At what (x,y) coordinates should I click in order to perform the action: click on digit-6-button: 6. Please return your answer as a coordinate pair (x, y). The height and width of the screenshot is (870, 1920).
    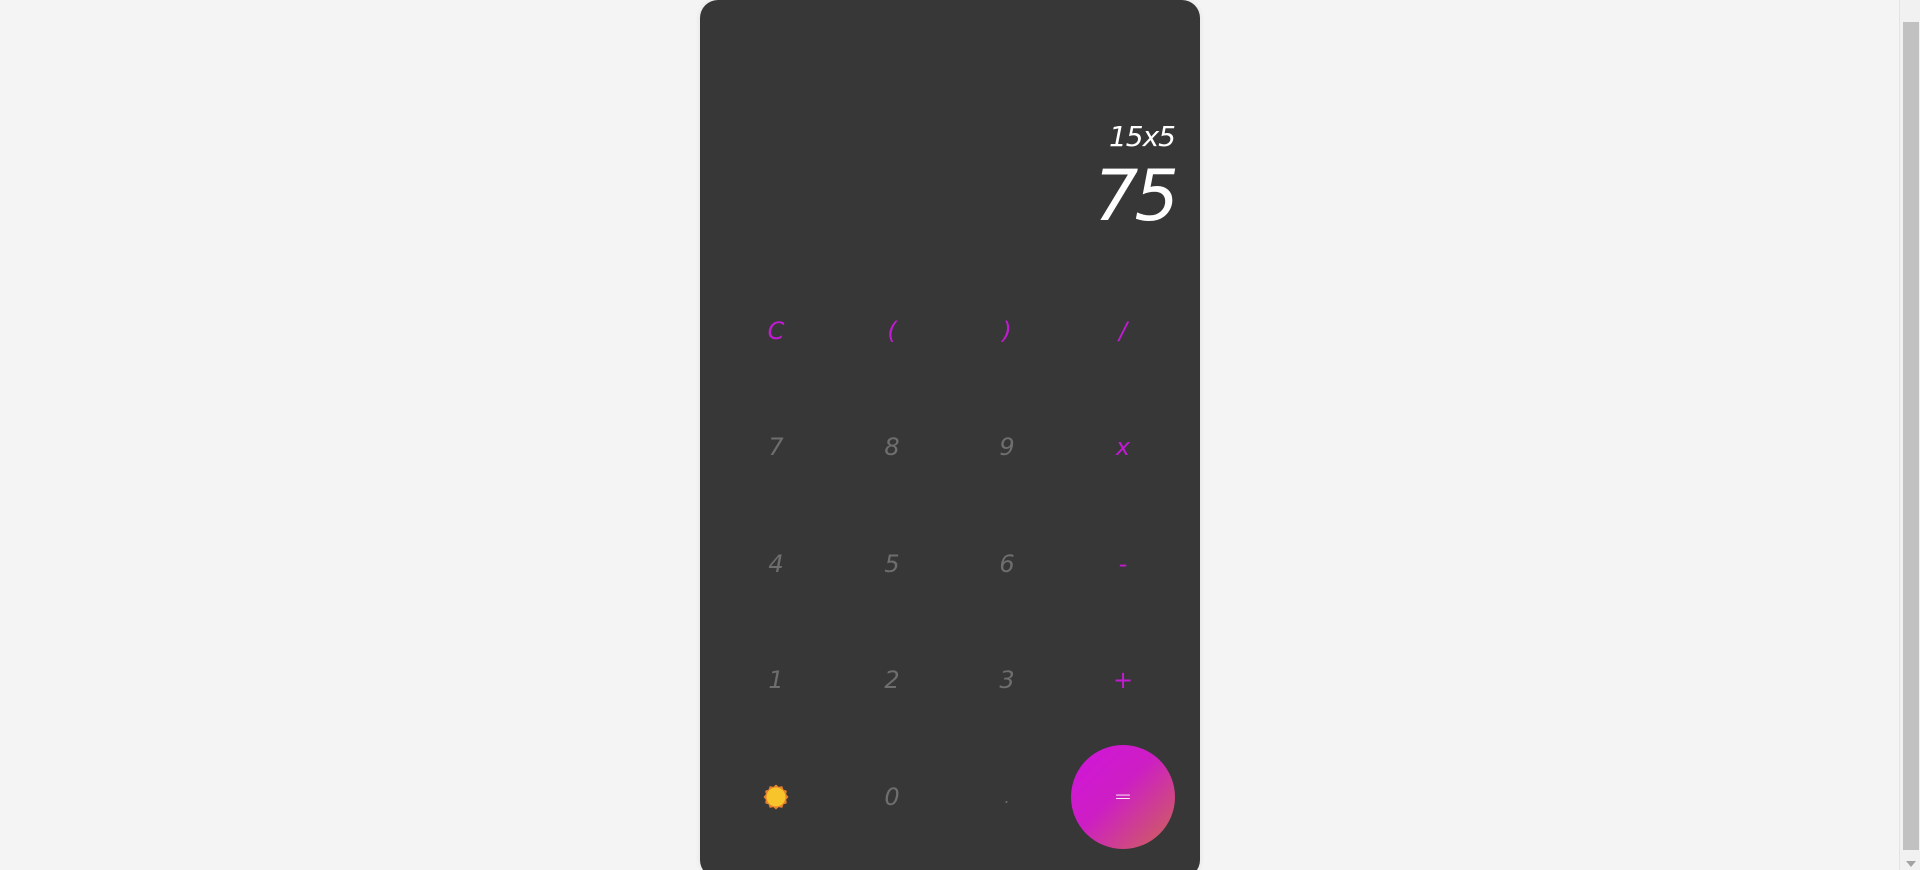
    Looking at the image, I should click on (1007, 564).